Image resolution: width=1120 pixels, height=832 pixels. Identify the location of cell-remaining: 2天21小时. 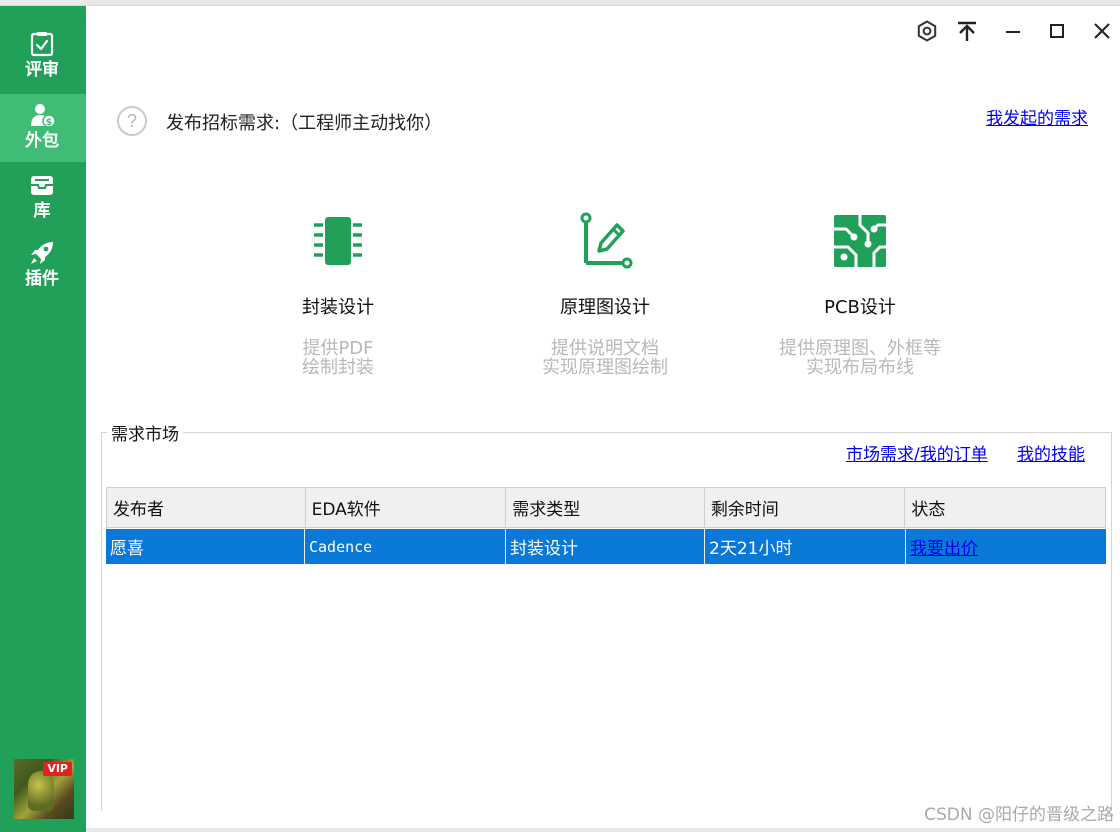
(805, 546).